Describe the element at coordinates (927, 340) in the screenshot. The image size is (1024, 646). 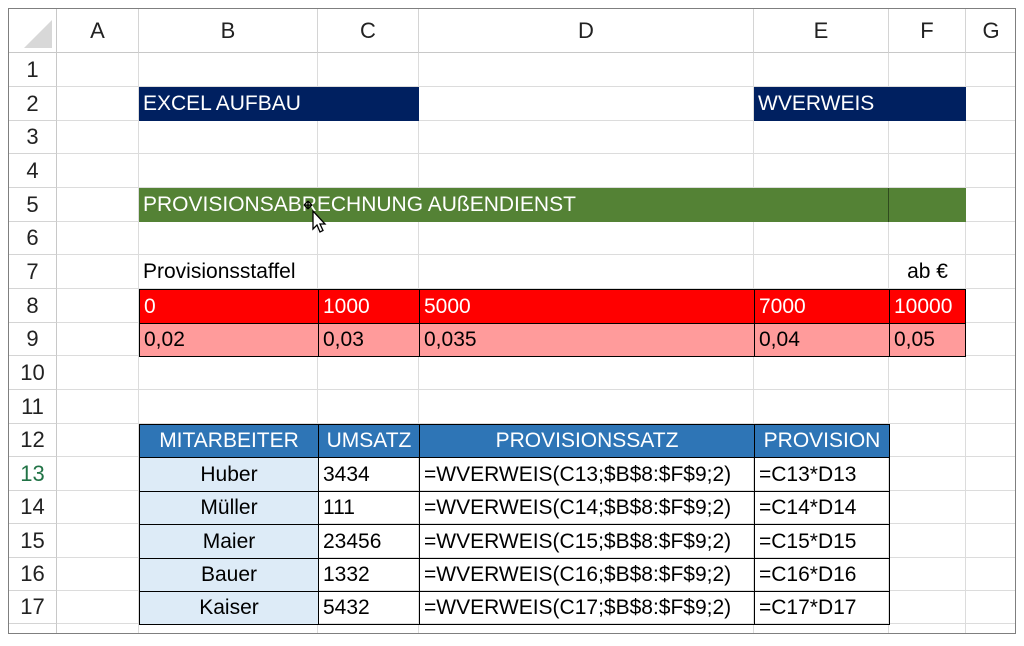
I see `rate-cell: 0,05` at that location.